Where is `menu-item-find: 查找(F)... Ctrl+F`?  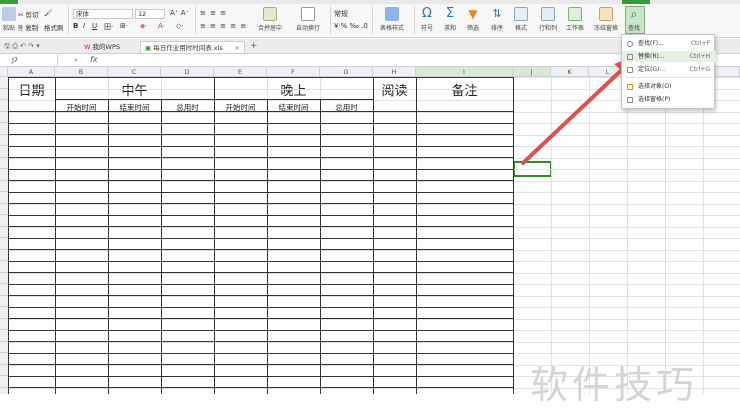
menu-item-find: 查找(F)... Ctrl+F is located at coordinates (669, 43).